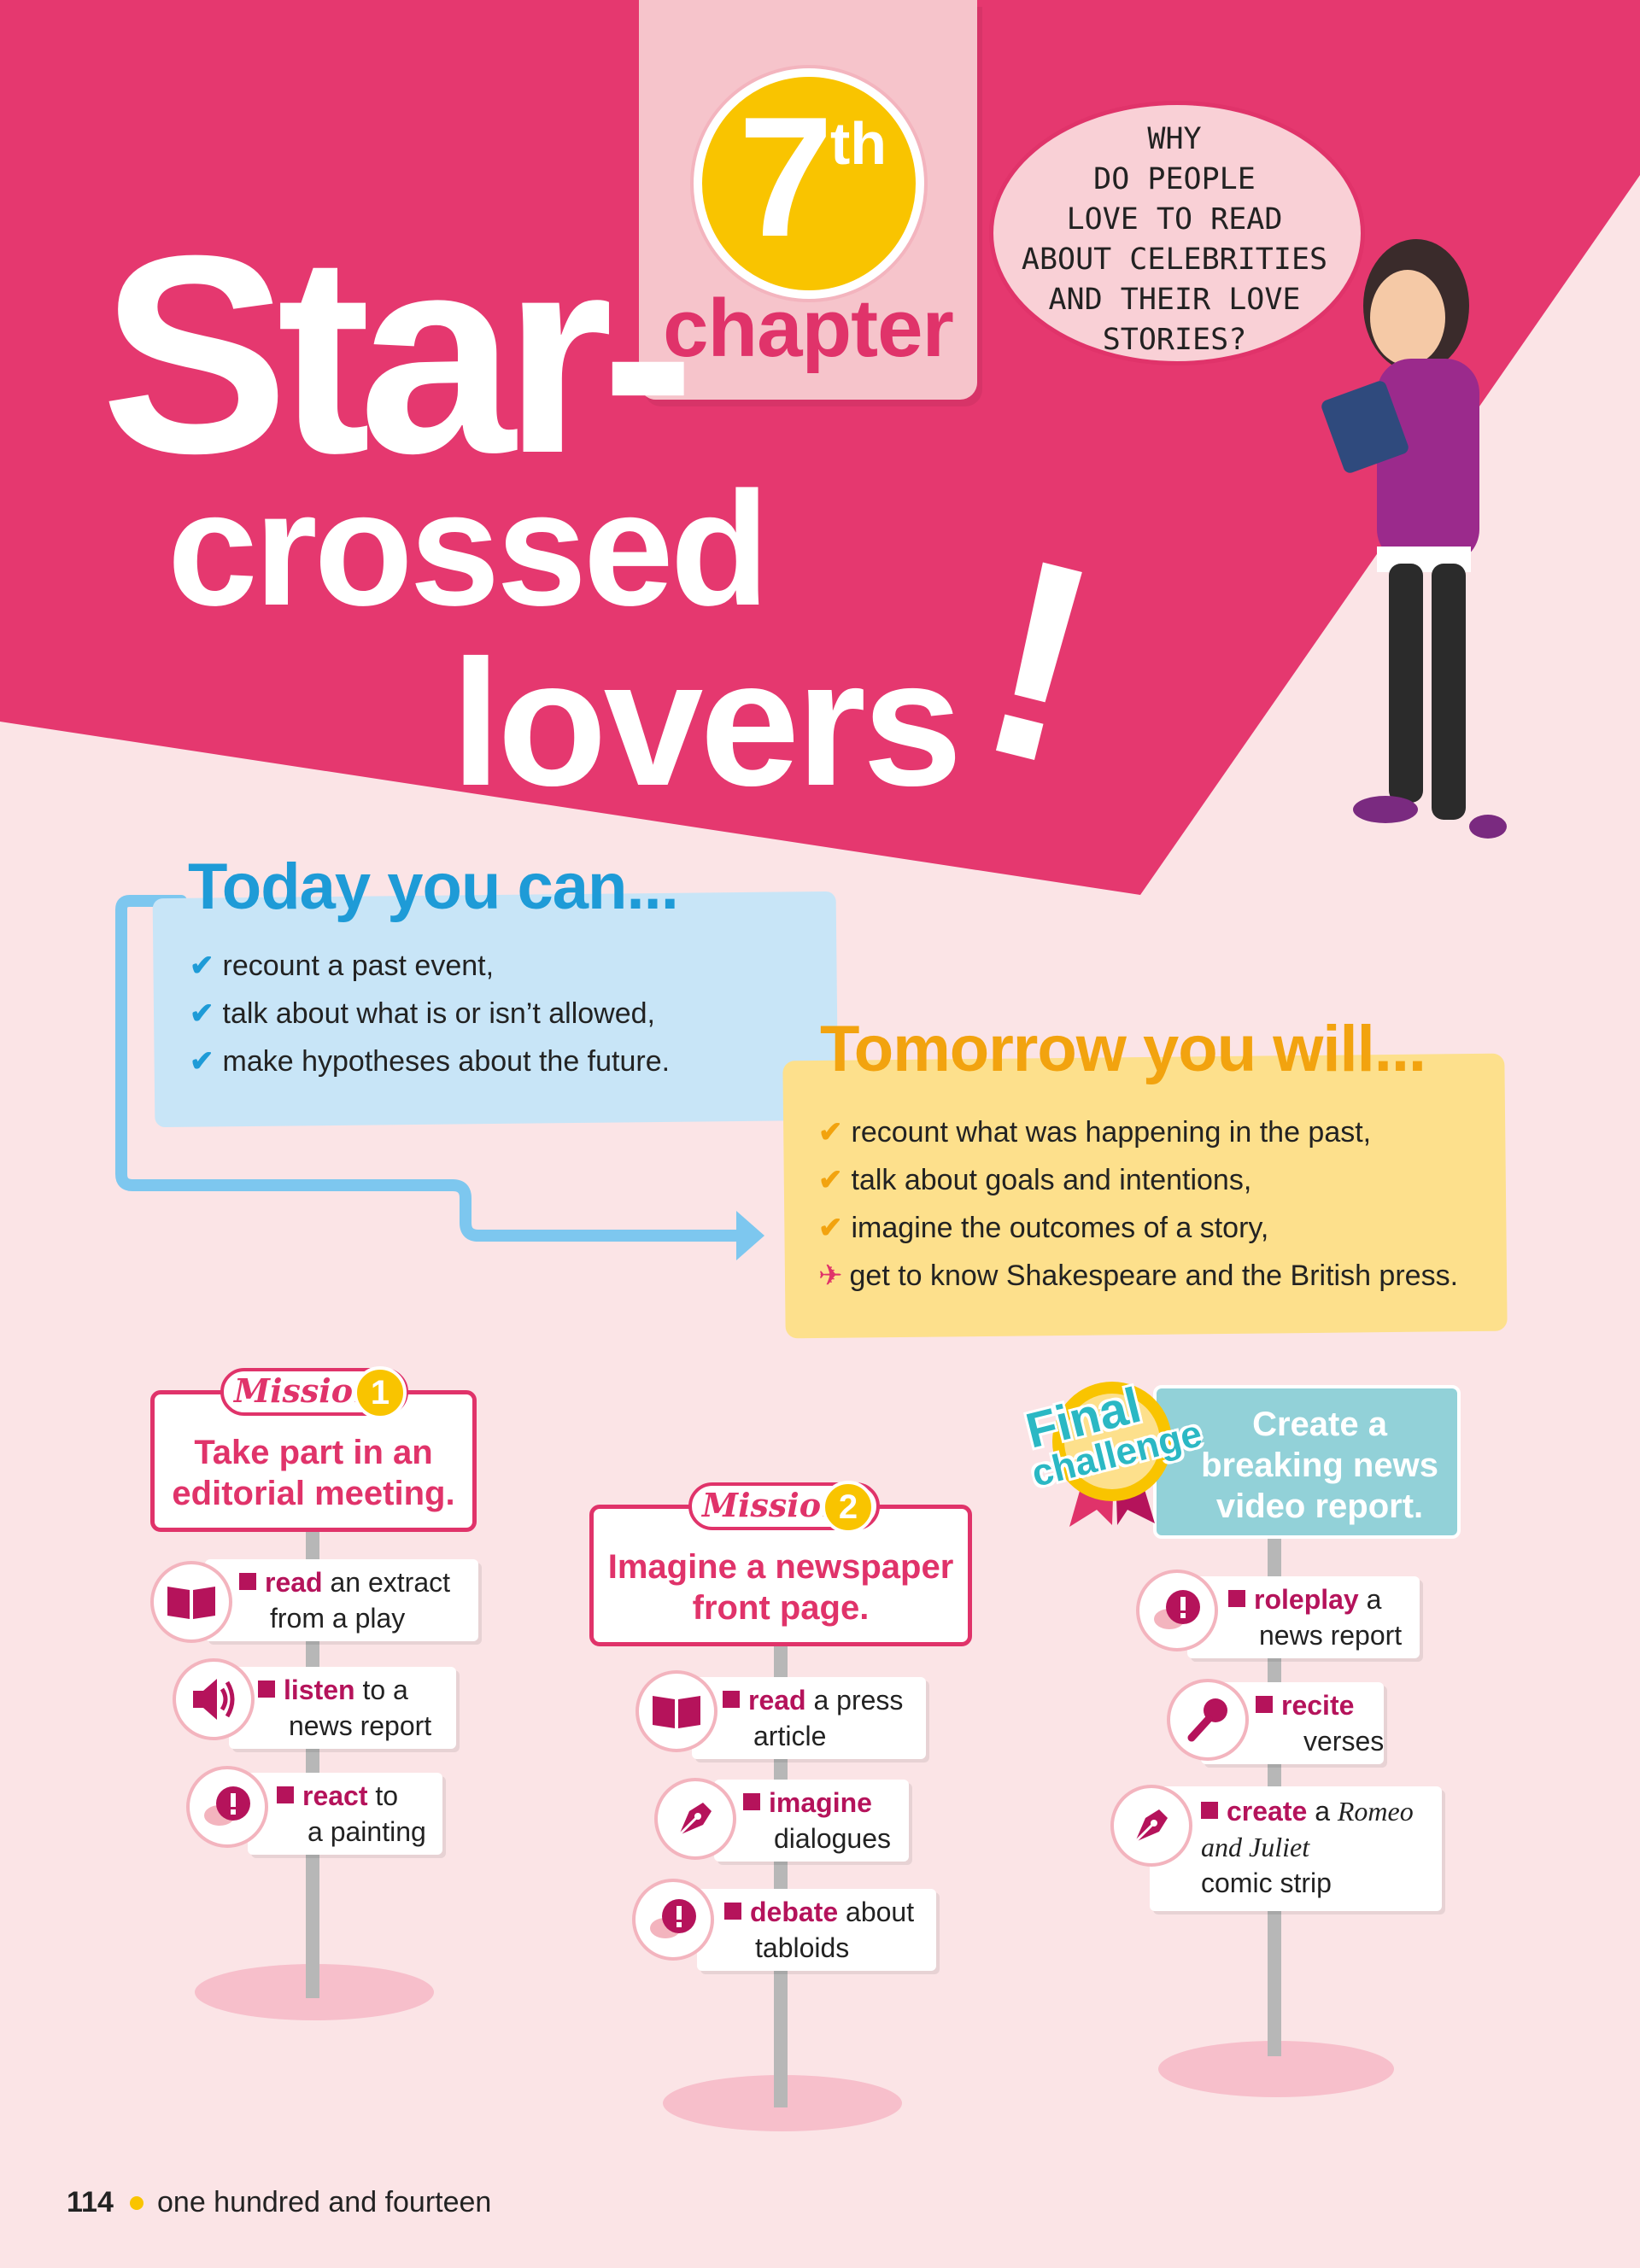 This screenshot has height=2268, width=1640. What do you see at coordinates (790, 1736) in the screenshot?
I see `activity-text: article` at bounding box center [790, 1736].